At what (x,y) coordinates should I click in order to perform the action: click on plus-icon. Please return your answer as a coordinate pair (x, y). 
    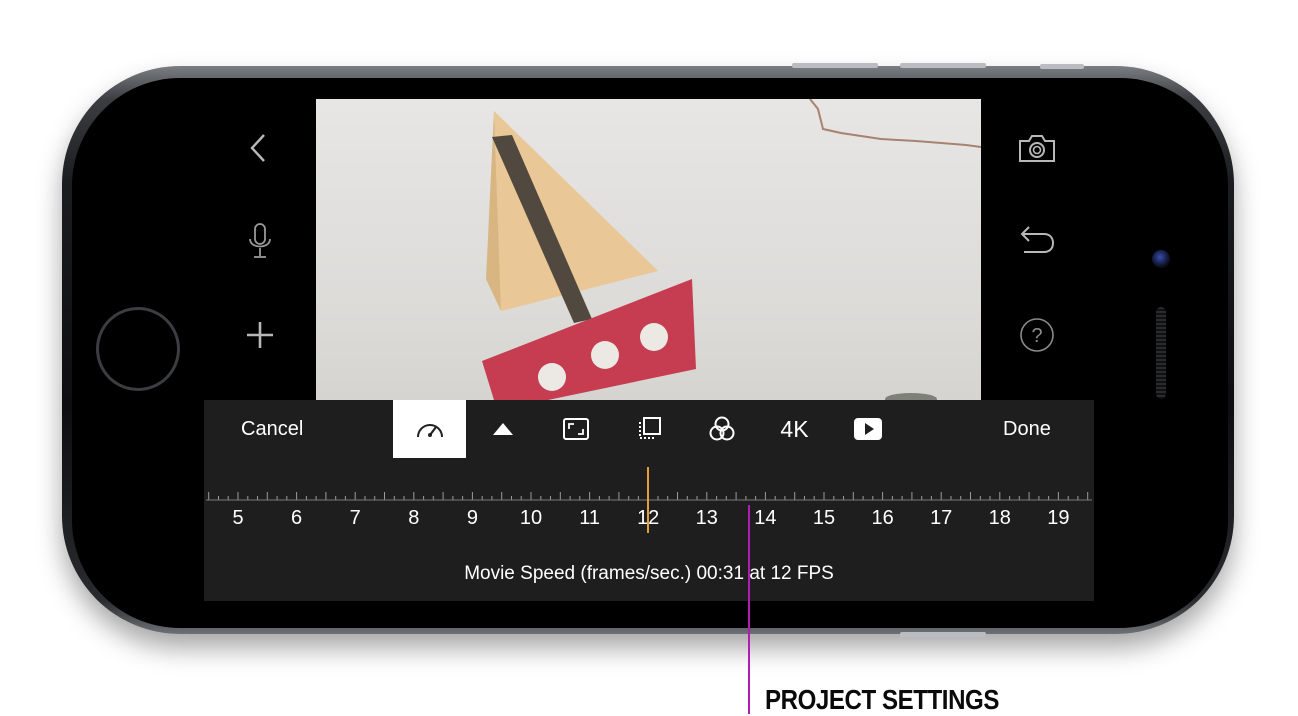
    Looking at the image, I should click on (260, 335).